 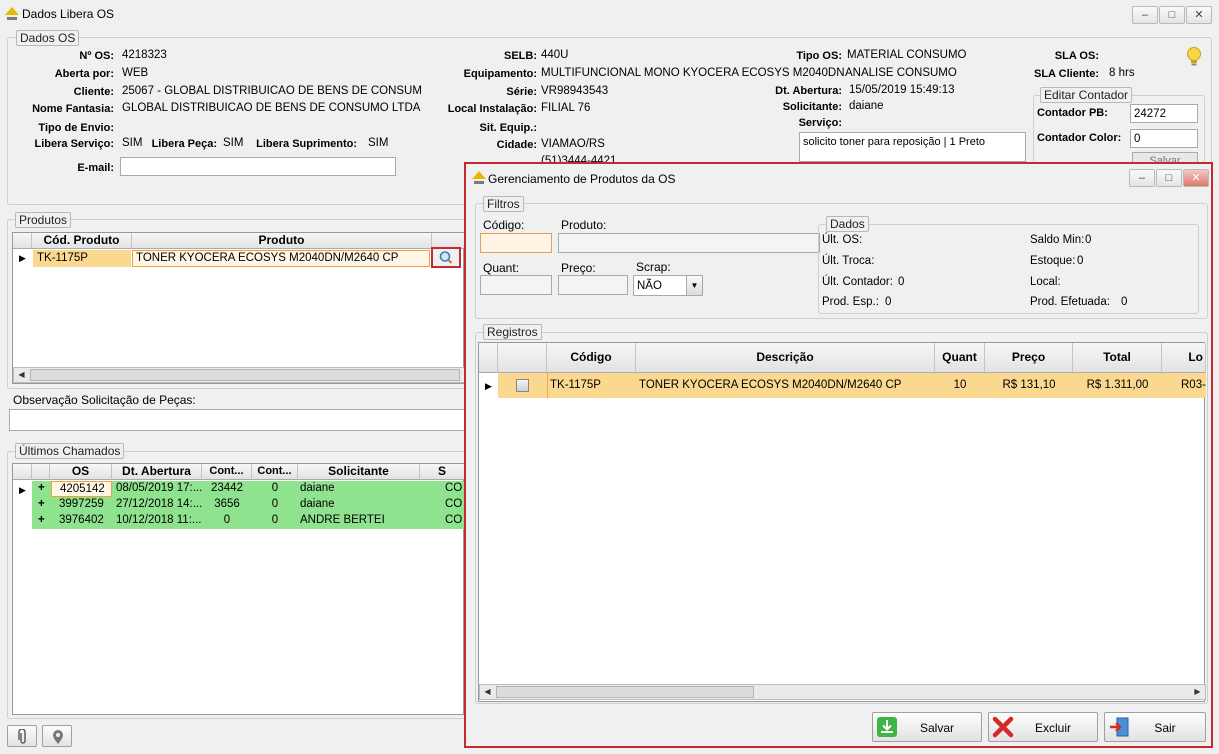 I want to click on close-button: ✕, so click(x=1199, y=15).